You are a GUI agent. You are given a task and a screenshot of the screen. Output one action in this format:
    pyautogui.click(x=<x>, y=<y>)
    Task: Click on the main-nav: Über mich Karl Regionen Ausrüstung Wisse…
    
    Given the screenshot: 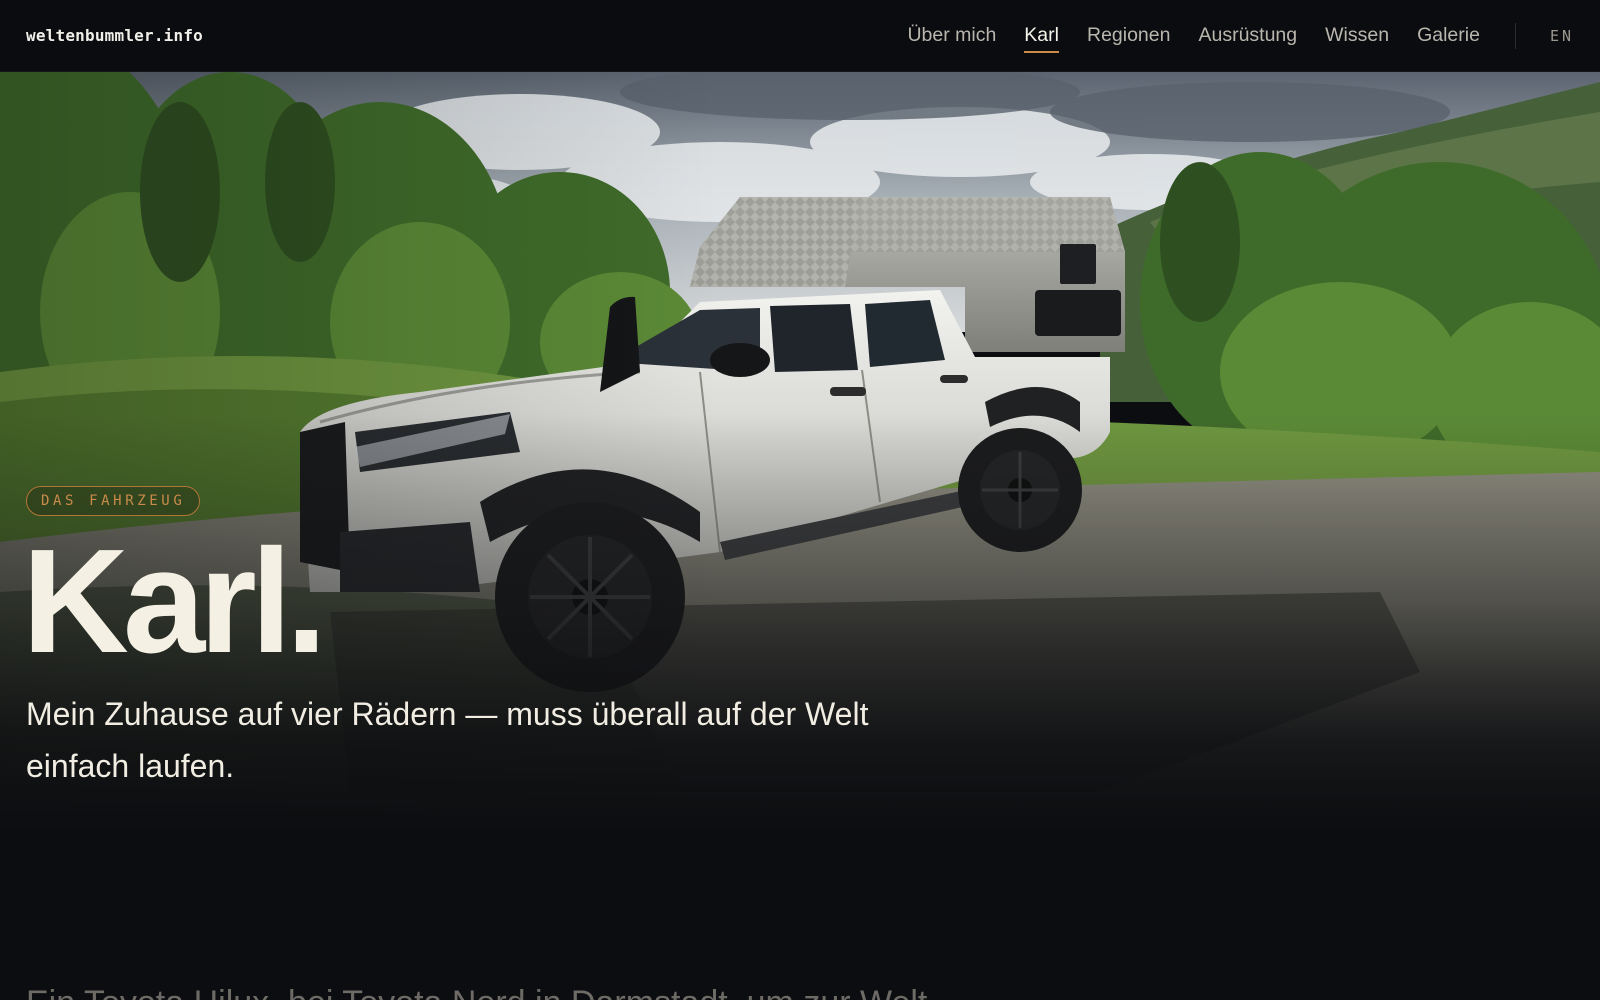 What is the action you would take?
    pyautogui.click(x=1226, y=35)
    